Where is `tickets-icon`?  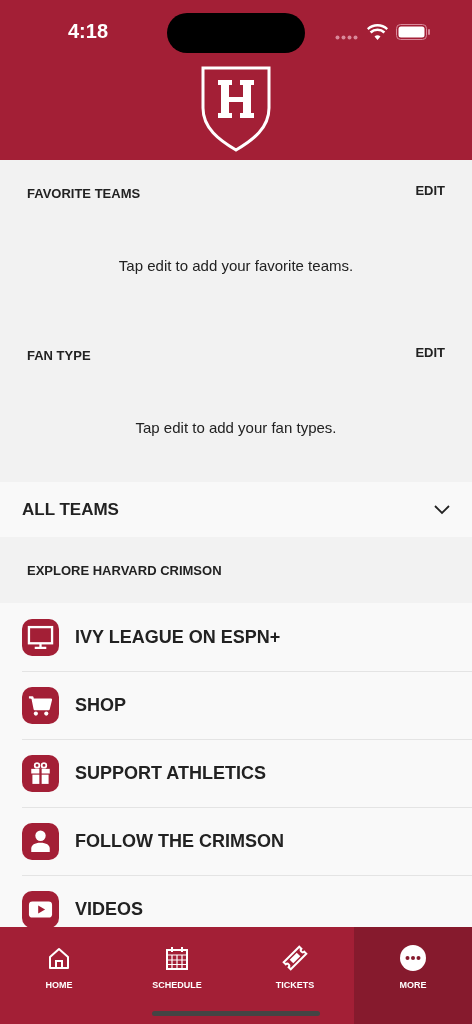
tickets-icon is located at coordinates (295, 958).